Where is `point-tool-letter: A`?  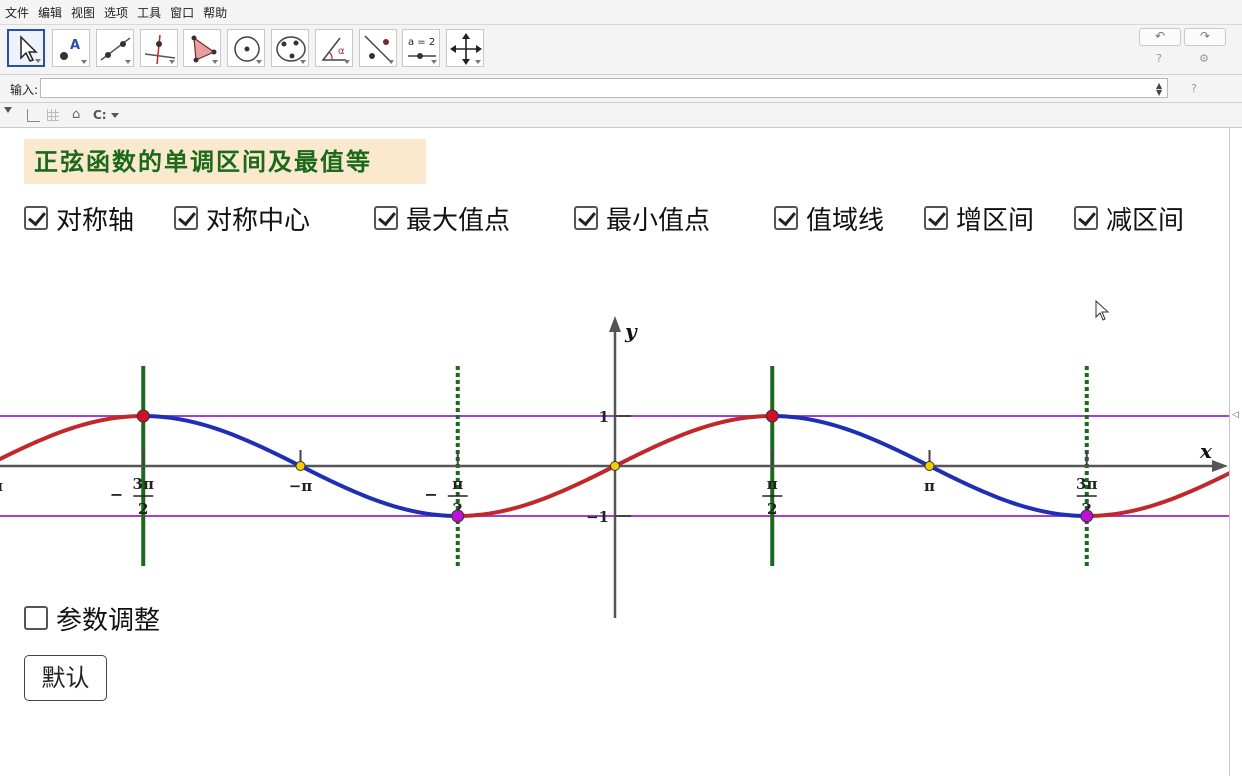
point-tool-letter: A is located at coordinates (75, 45).